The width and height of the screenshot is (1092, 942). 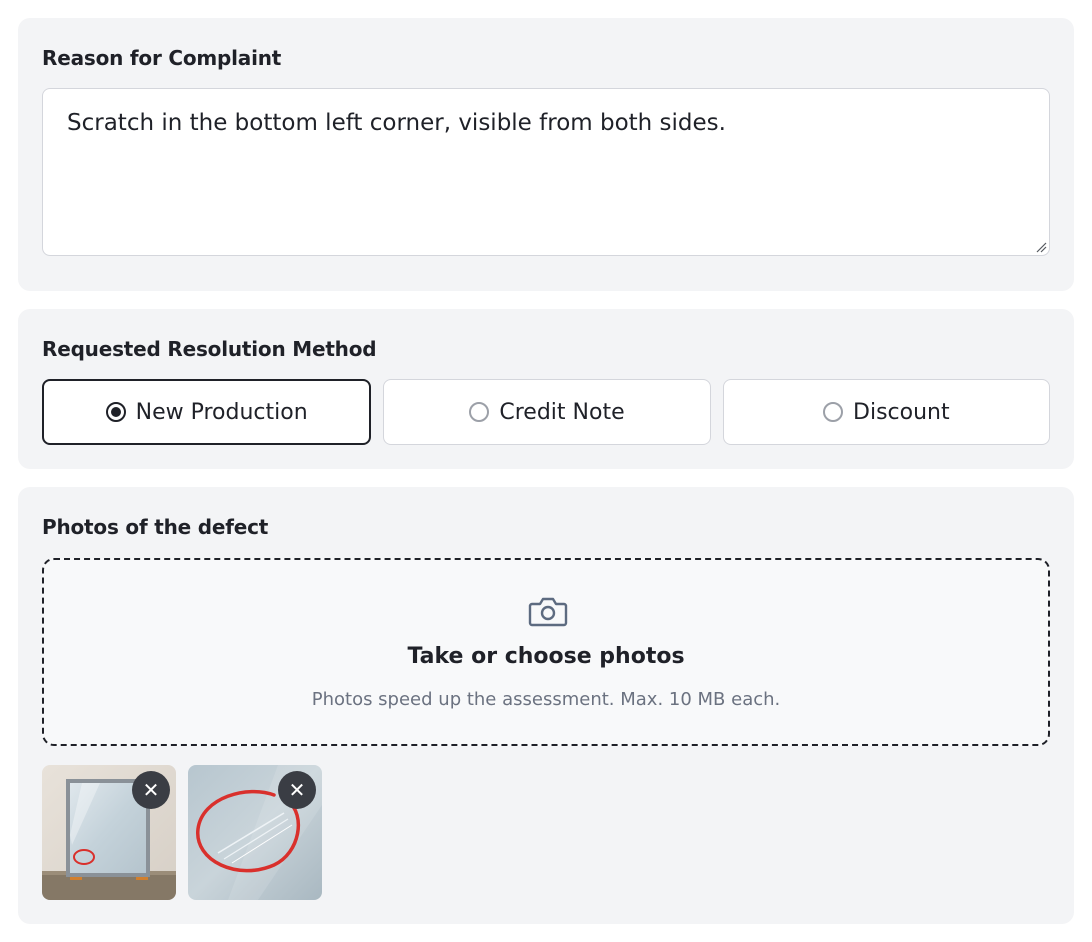 I want to click on radio-selected-icon, so click(x=115, y=412).